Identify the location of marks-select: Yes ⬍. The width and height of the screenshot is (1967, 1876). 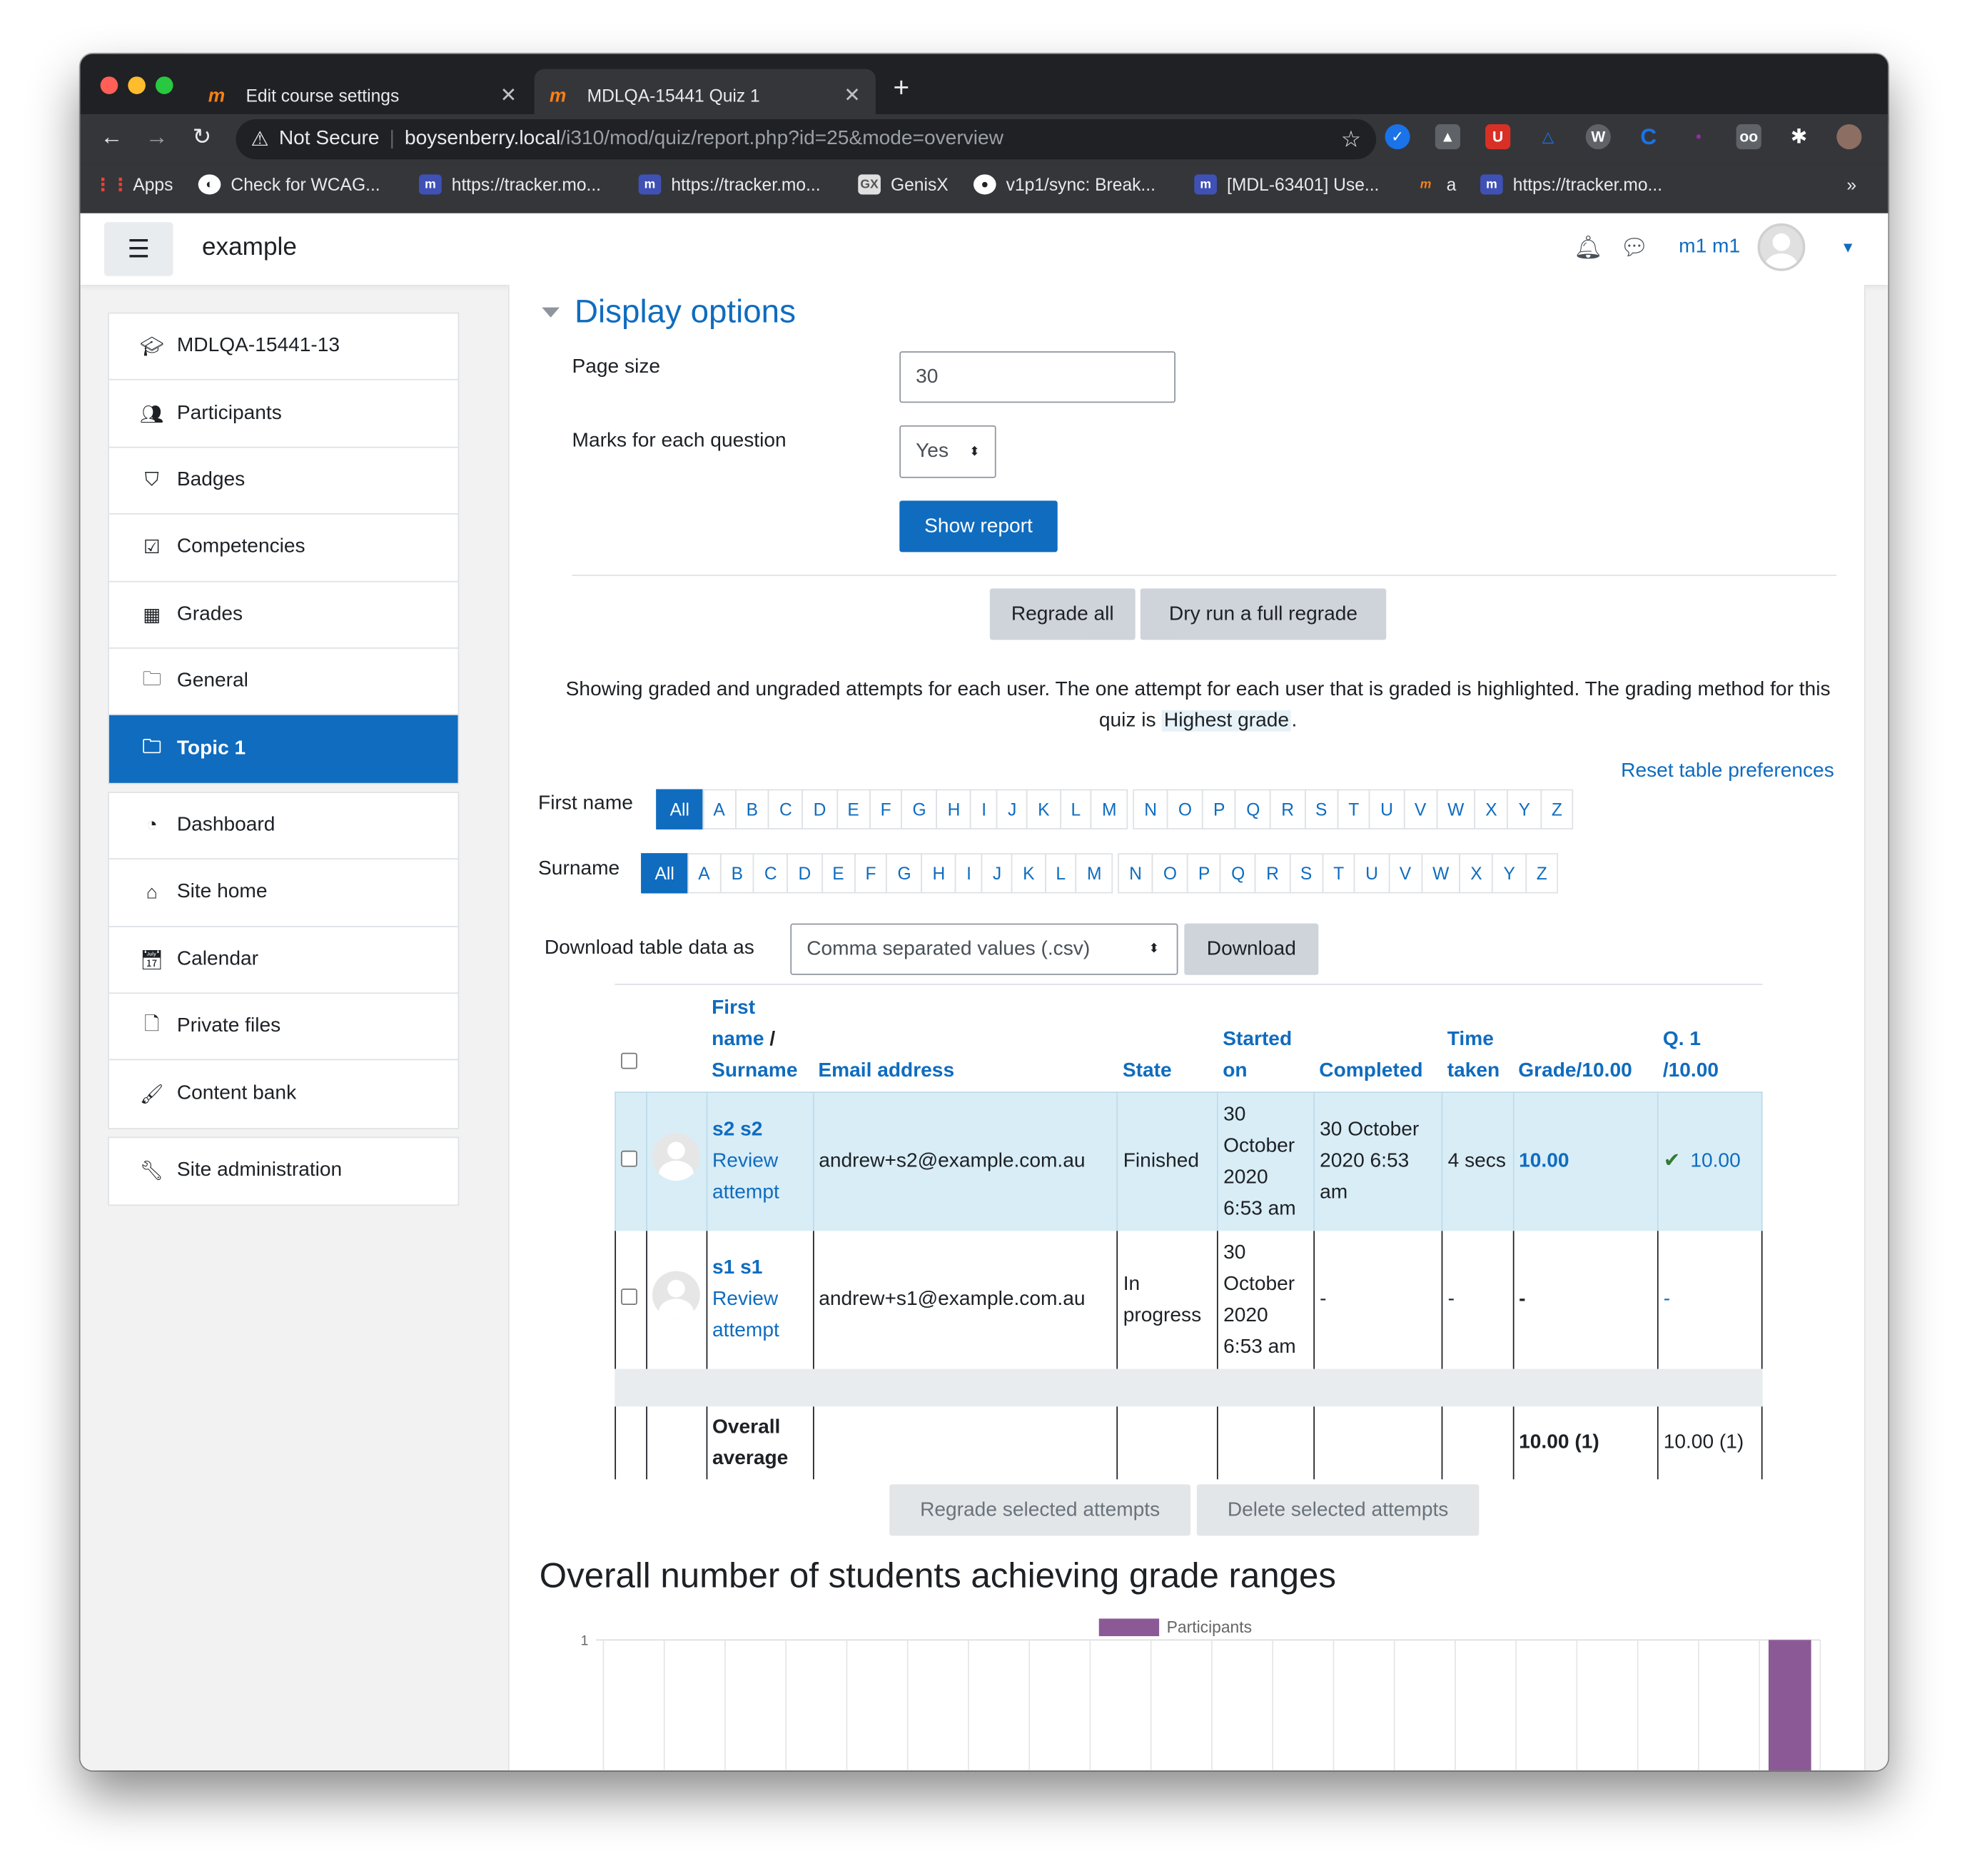
(947, 452).